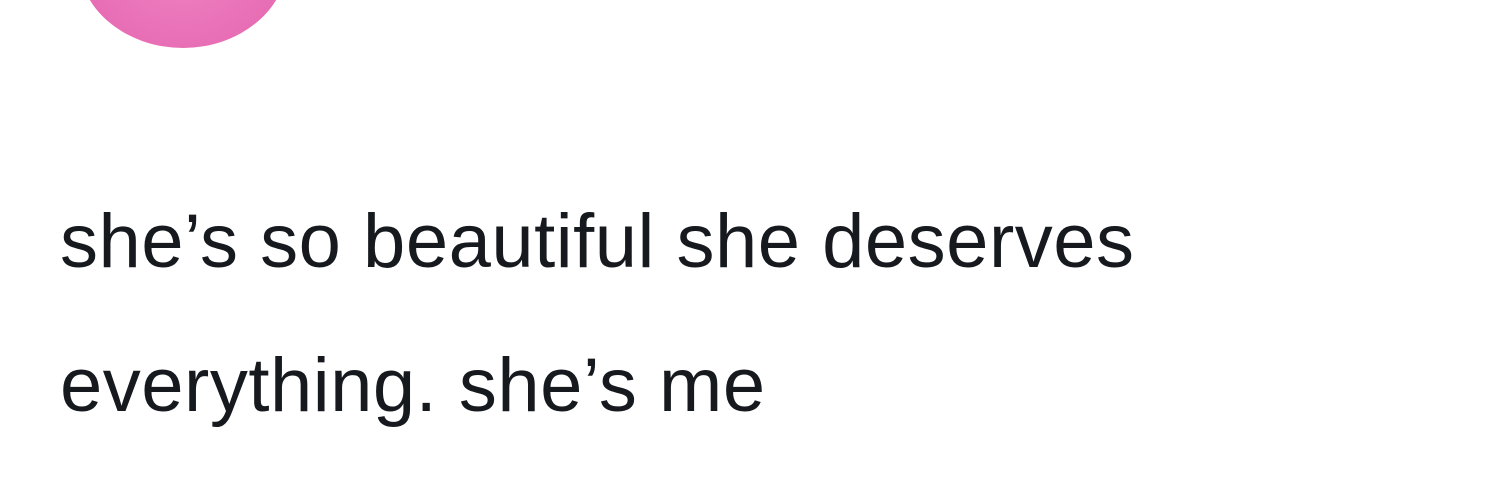 The height and width of the screenshot is (499, 1499). What do you see at coordinates (413, 385) in the screenshot?
I see `tweet-text-line-2: everything. she’s me` at bounding box center [413, 385].